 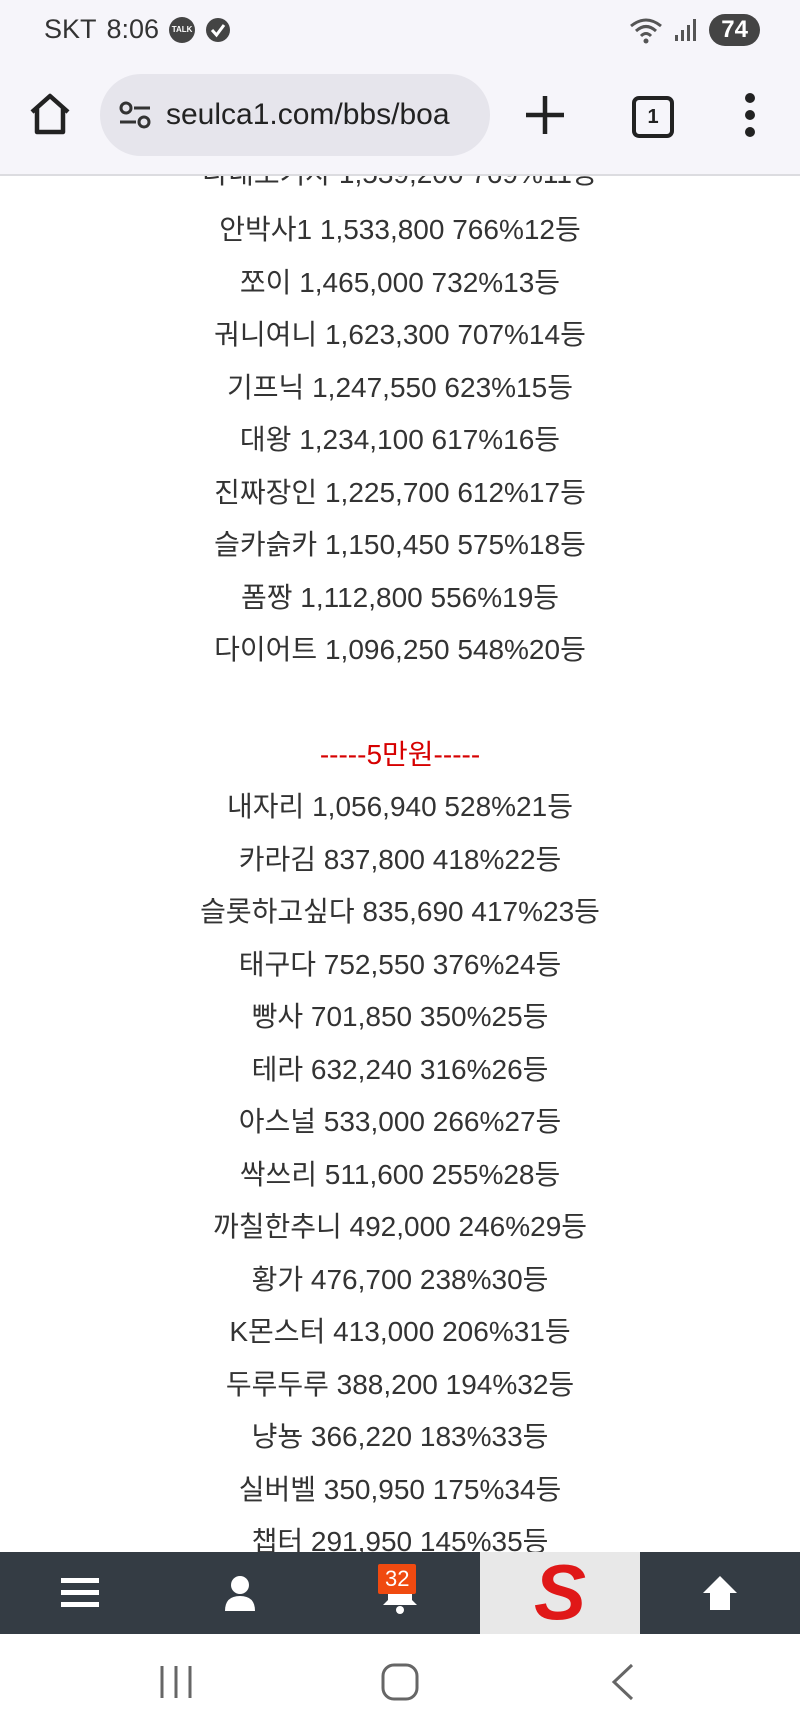 I want to click on ranking-entry: 궈니여니 1,623,300 707%14등, so click(x=400, y=334).